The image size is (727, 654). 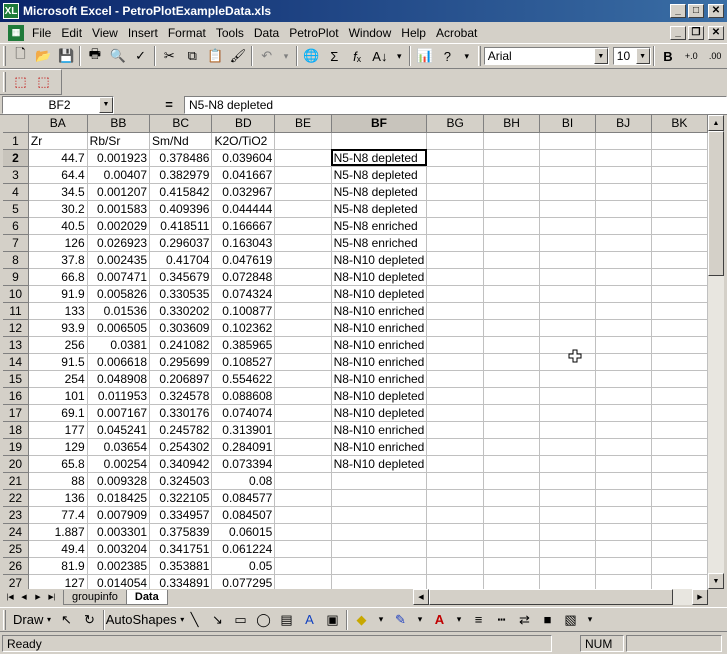 What do you see at coordinates (215, 56) in the screenshot?
I see `paste-icon: 📋` at bounding box center [215, 56].